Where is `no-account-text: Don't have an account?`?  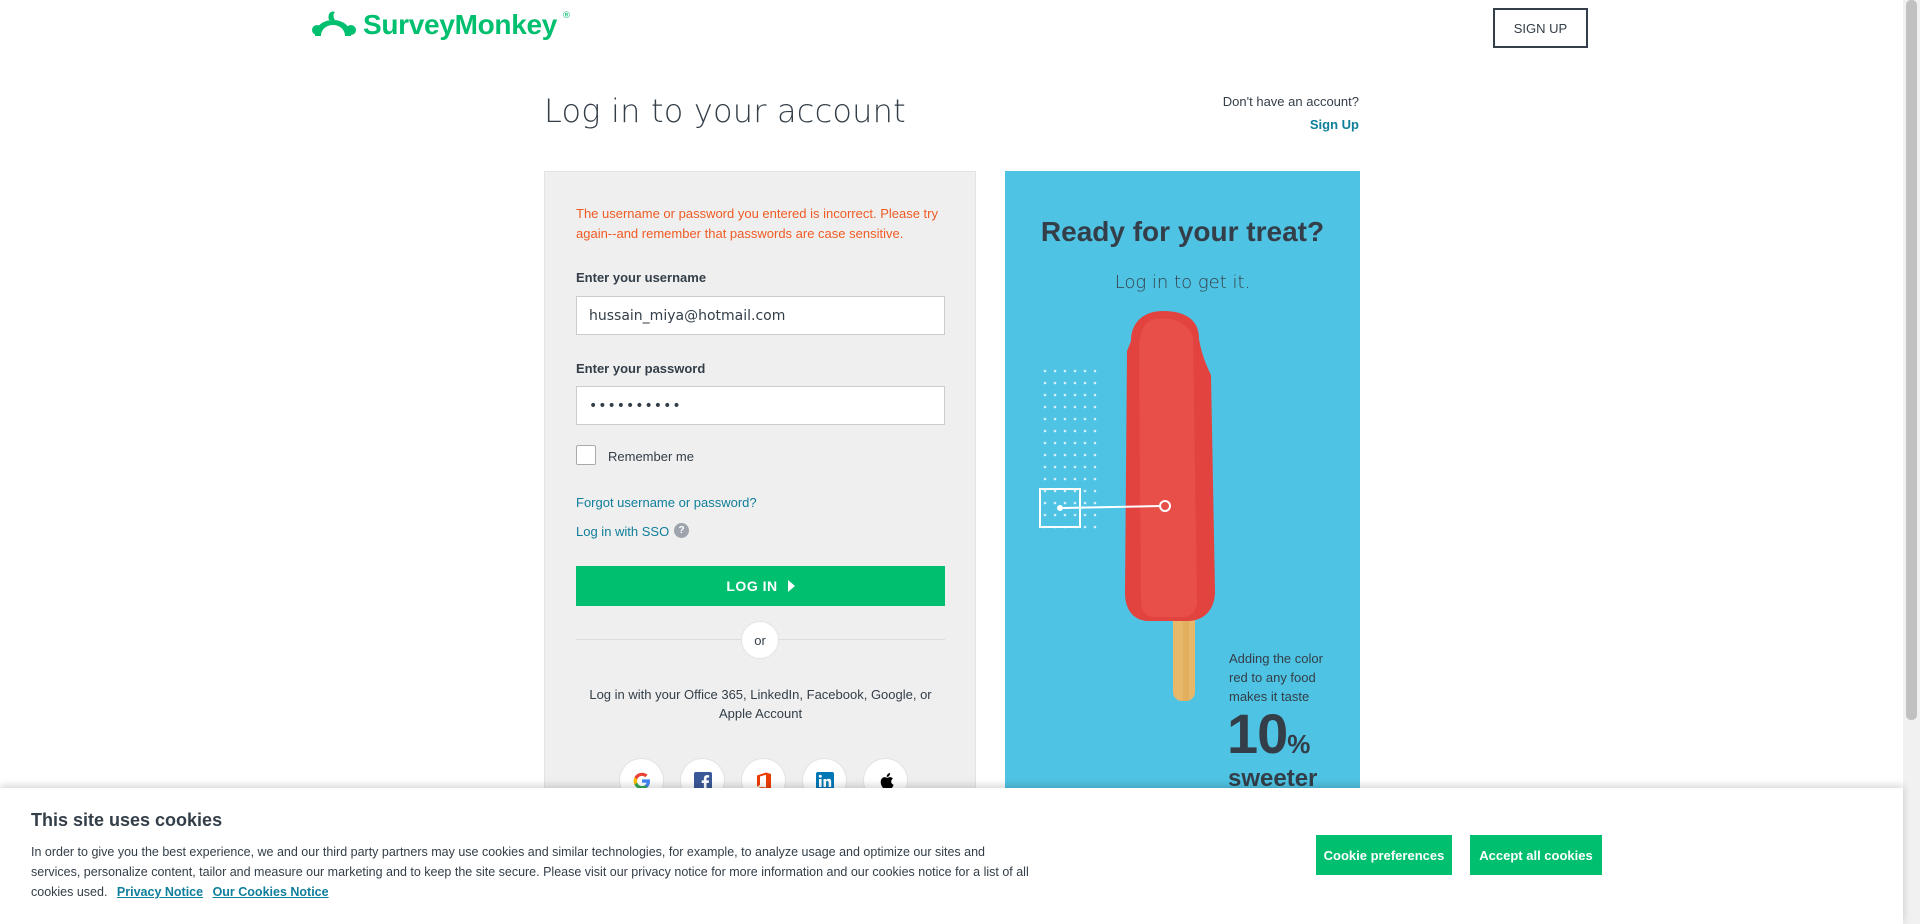
no-account-text: Don't have an account? is located at coordinates (1290, 101).